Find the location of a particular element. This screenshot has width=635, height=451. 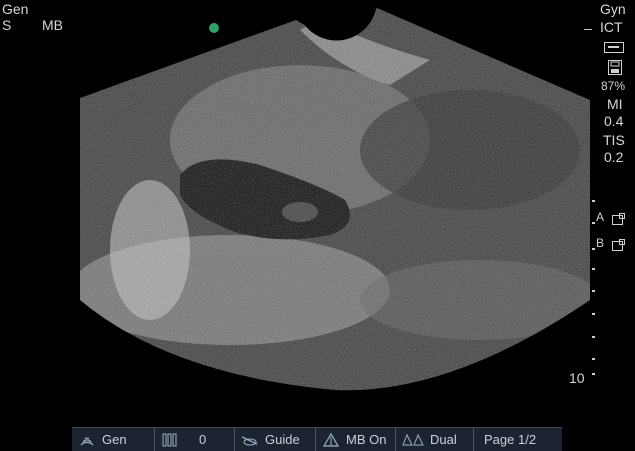

tis-value: 0.2 is located at coordinates (614, 157).